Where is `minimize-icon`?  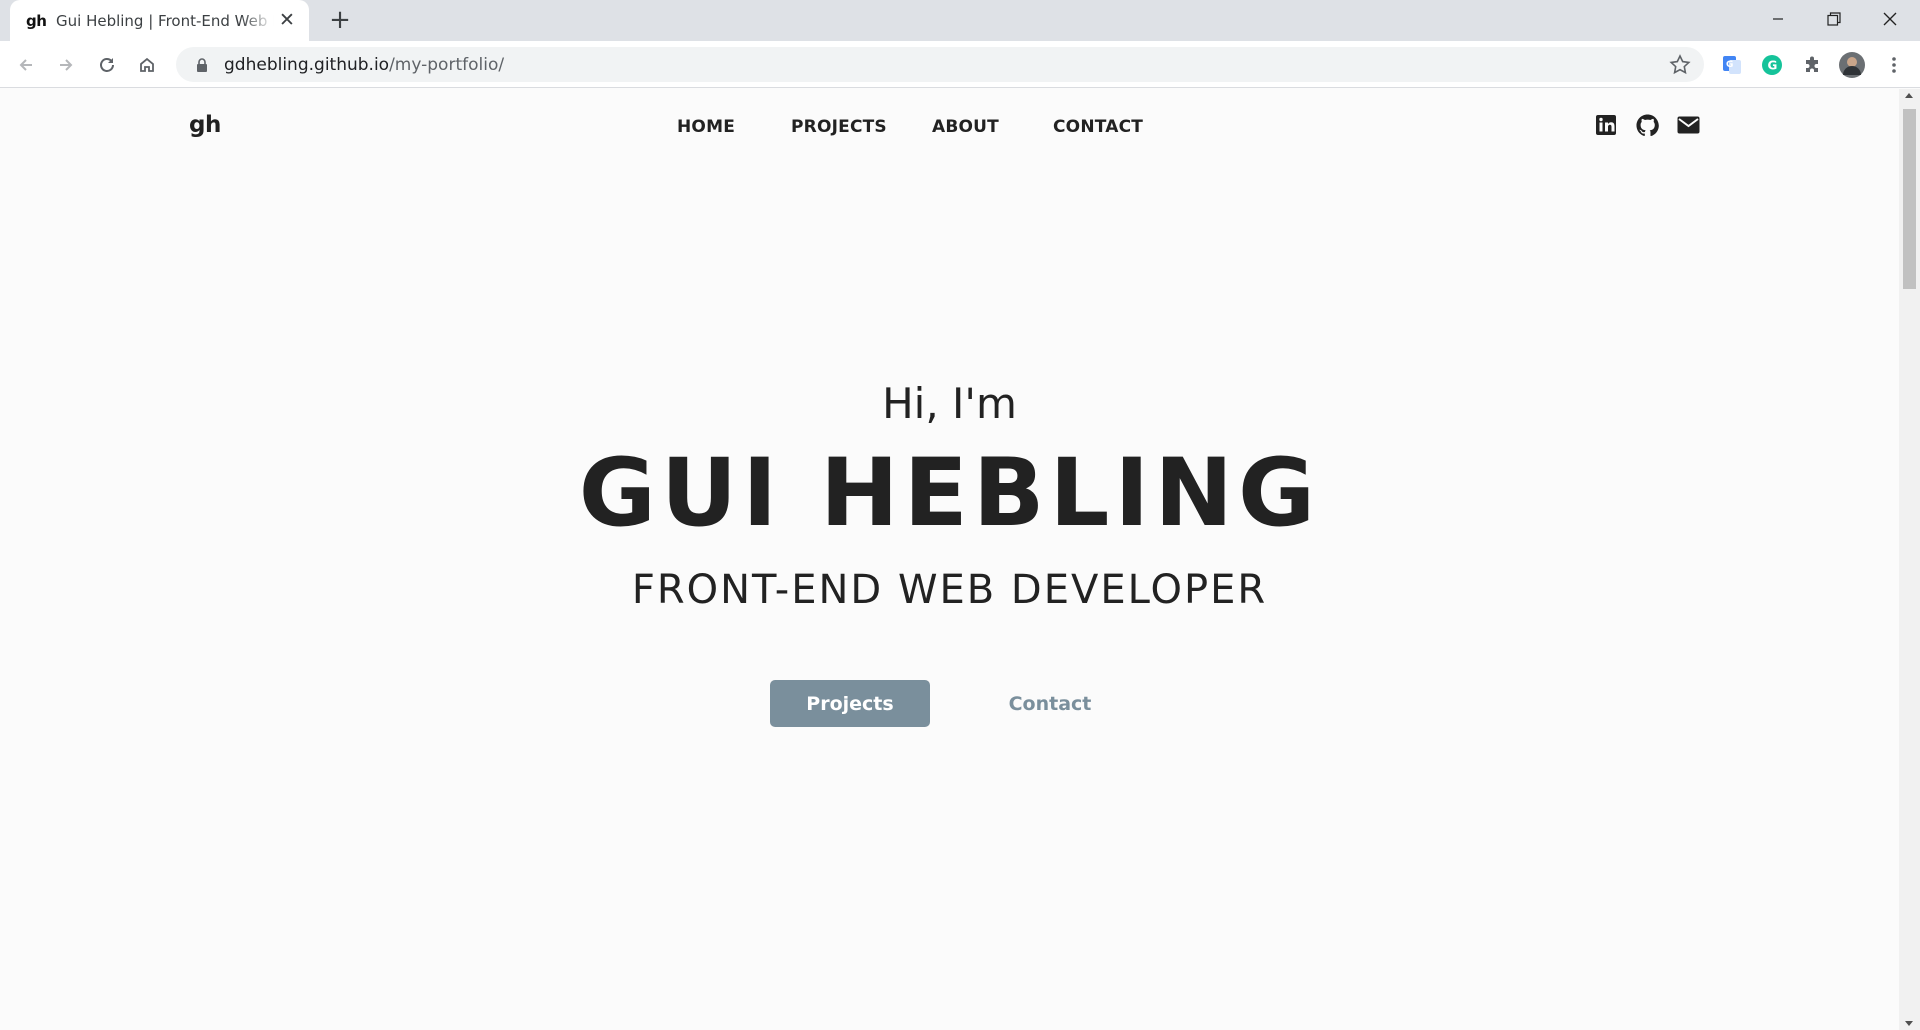
minimize-icon is located at coordinates (1778, 19).